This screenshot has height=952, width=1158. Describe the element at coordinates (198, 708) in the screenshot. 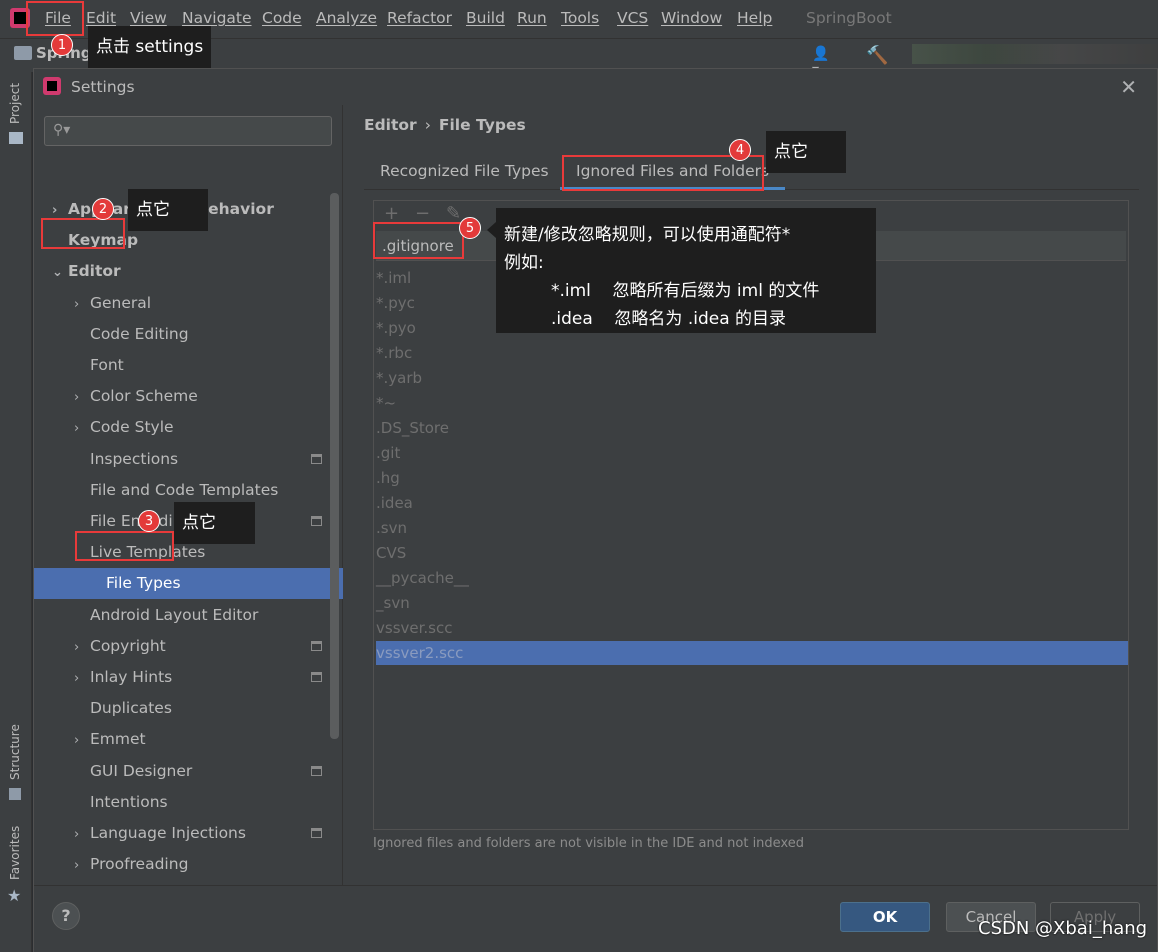

I see `tree-item-duplicates: Duplicates` at that location.